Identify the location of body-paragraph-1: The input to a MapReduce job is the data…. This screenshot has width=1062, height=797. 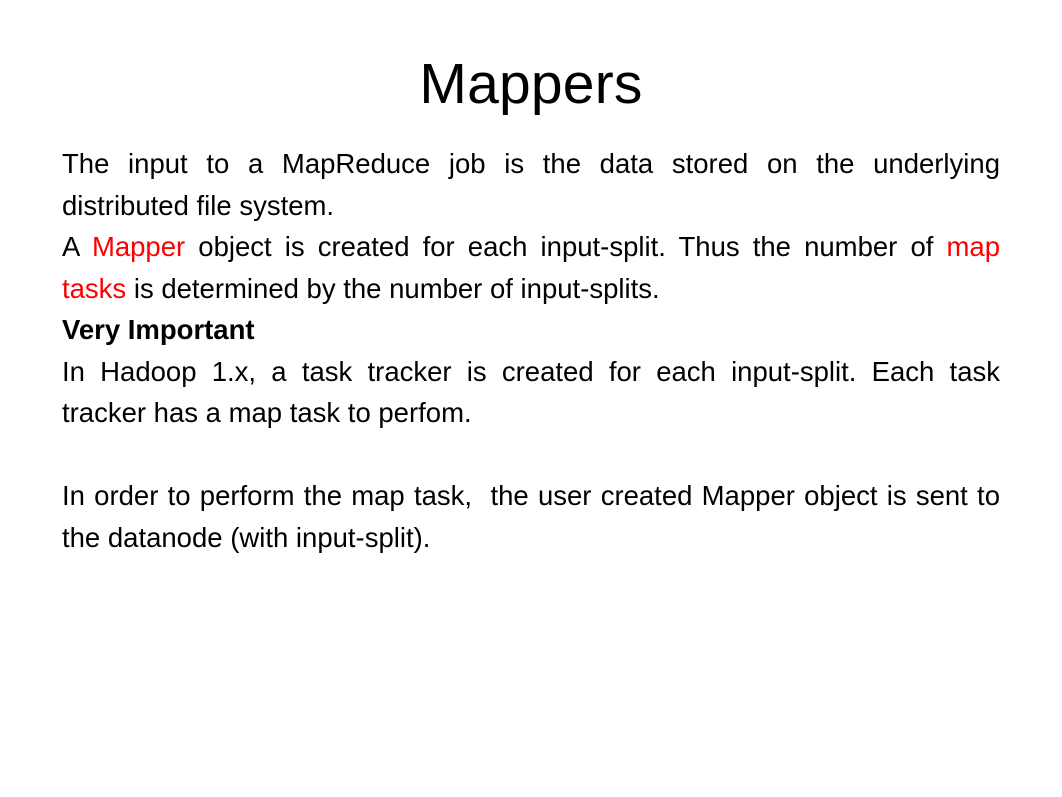
(531, 184).